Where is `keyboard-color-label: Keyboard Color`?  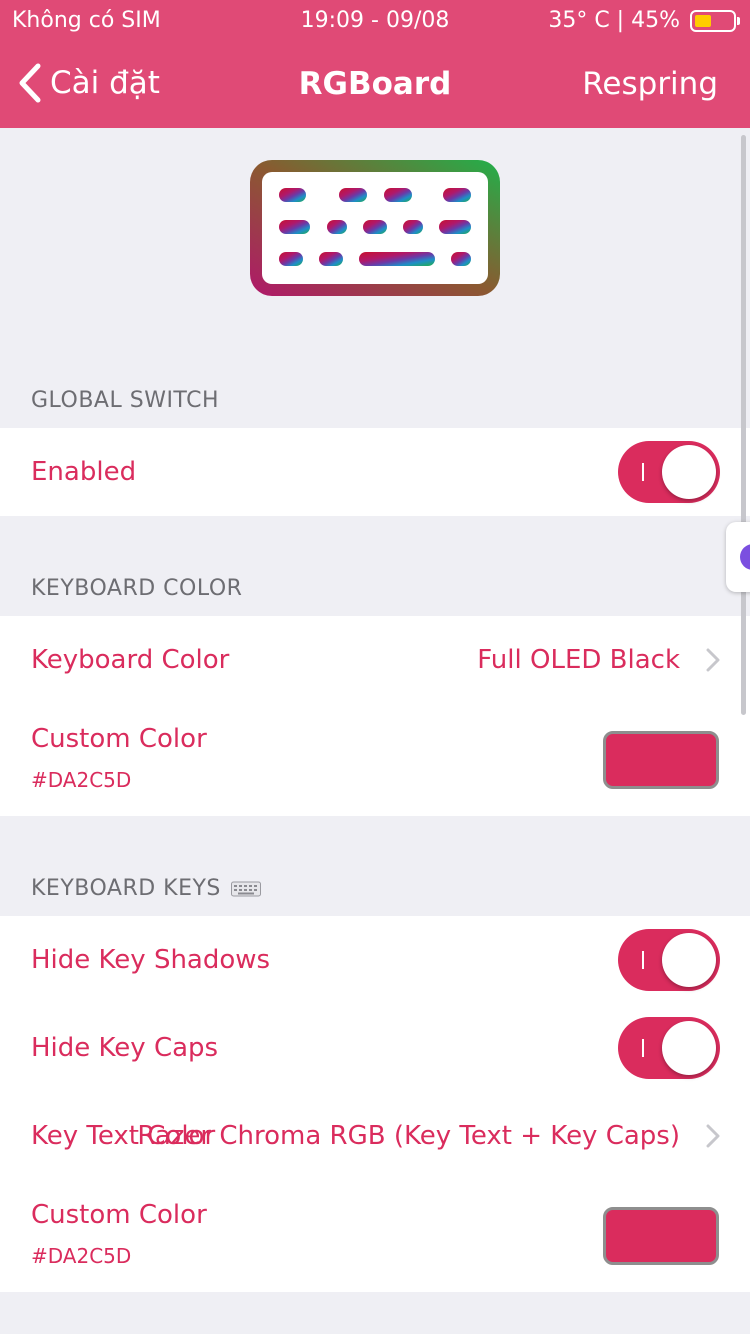 keyboard-color-label: Keyboard Color is located at coordinates (130, 660).